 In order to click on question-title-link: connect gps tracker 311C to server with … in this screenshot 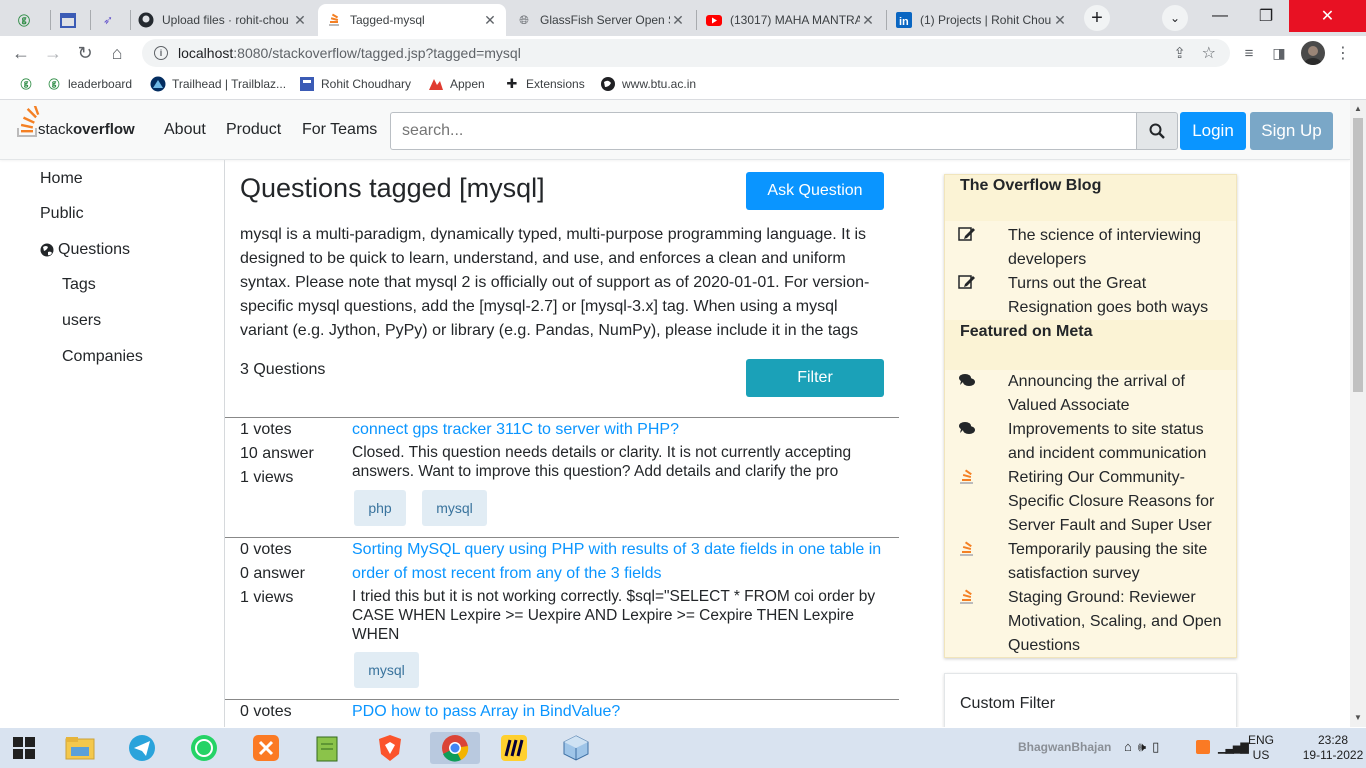, I will do `click(622, 430)`.